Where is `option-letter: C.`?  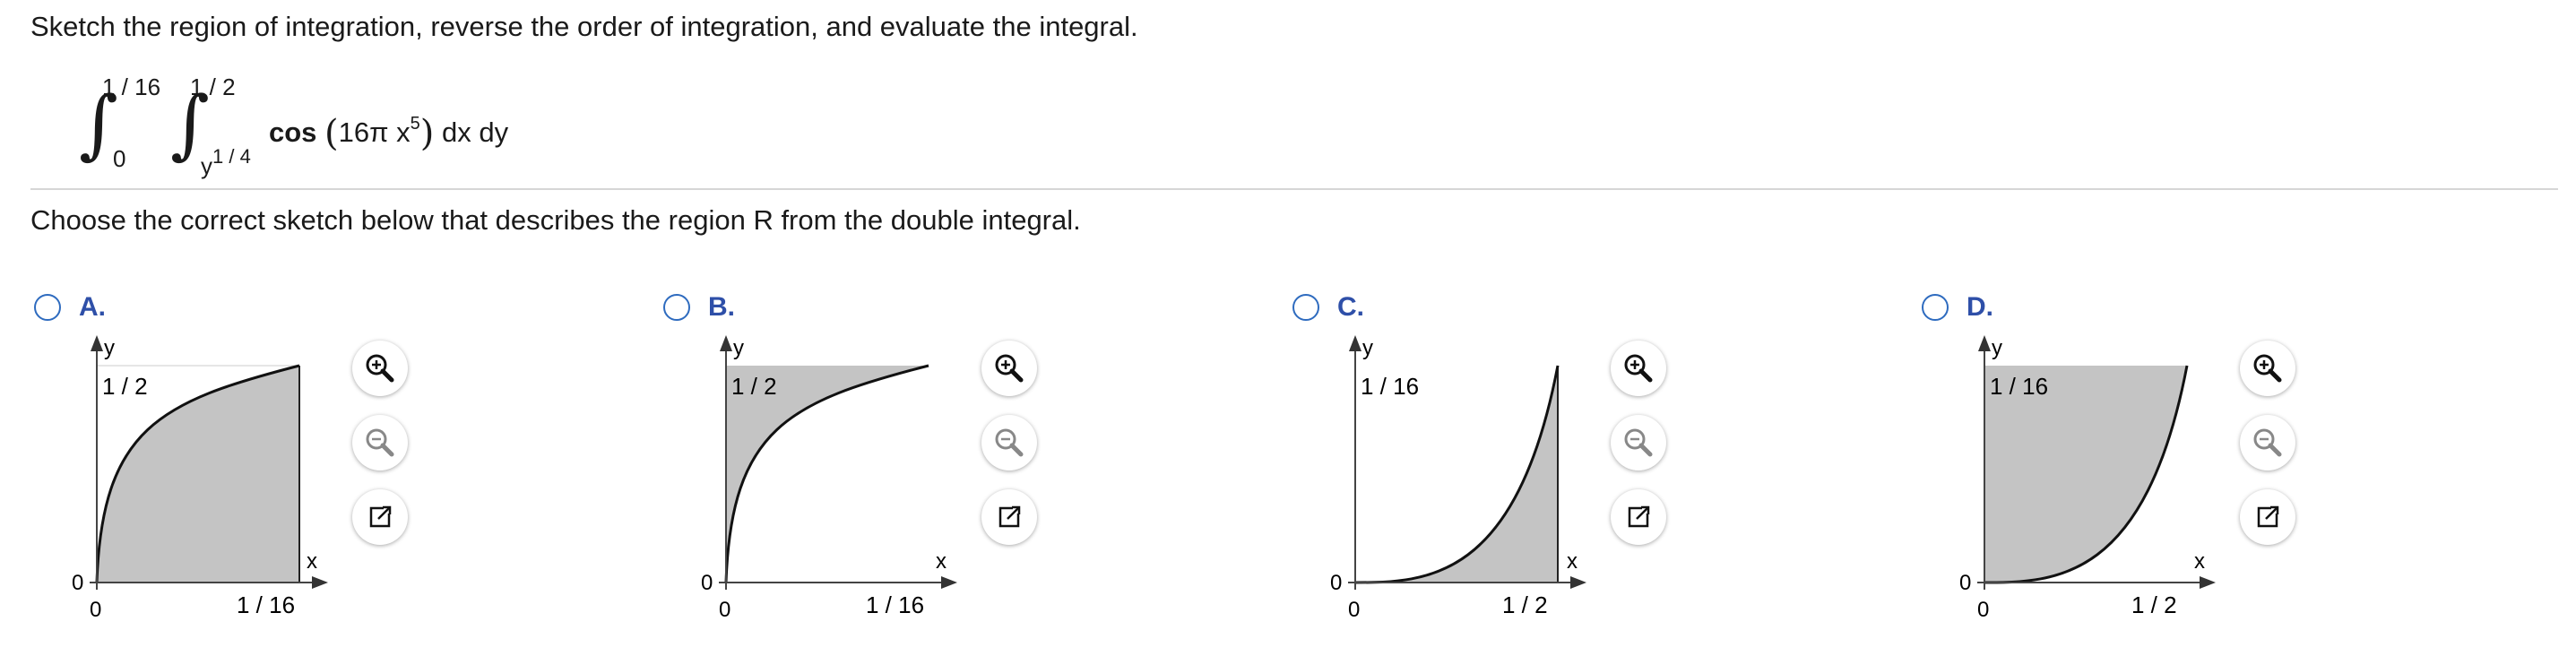 option-letter: C. is located at coordinates (1350, 307).